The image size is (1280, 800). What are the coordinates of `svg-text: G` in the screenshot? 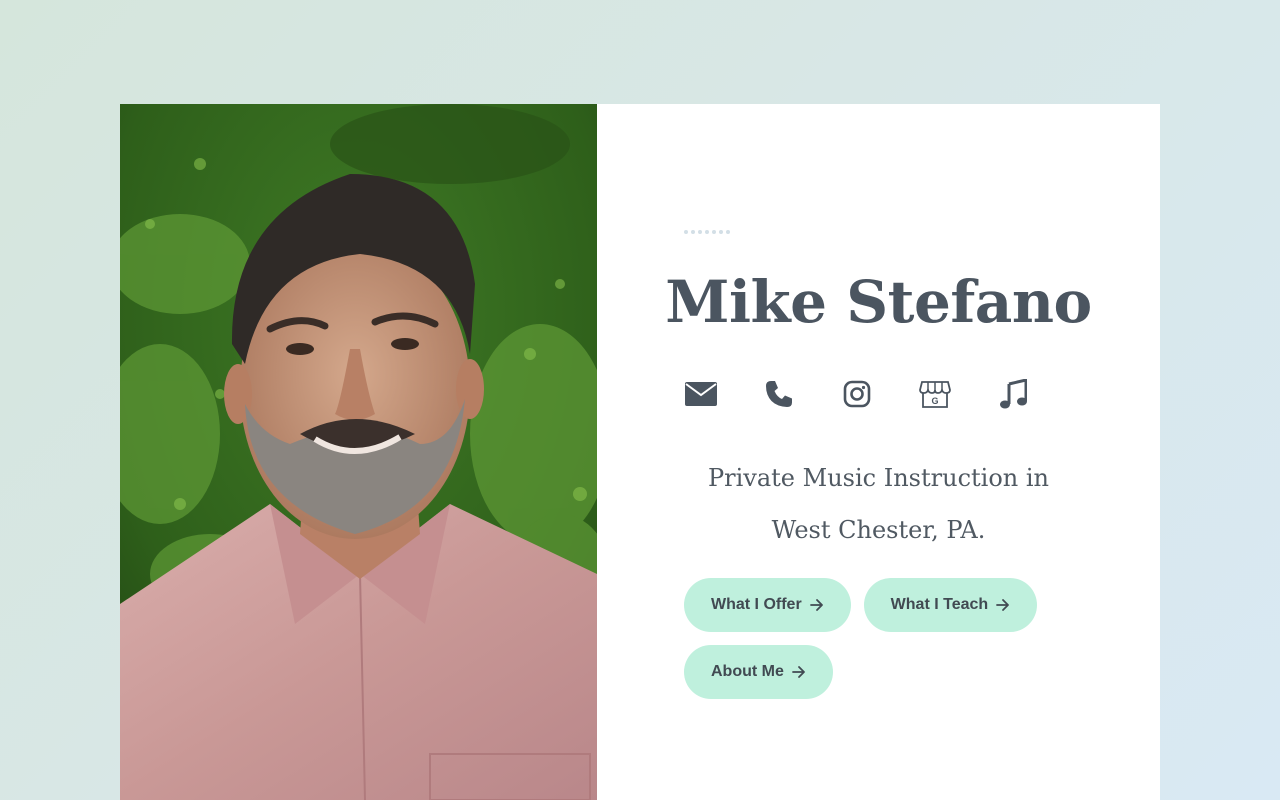 It's located at (934, 401).